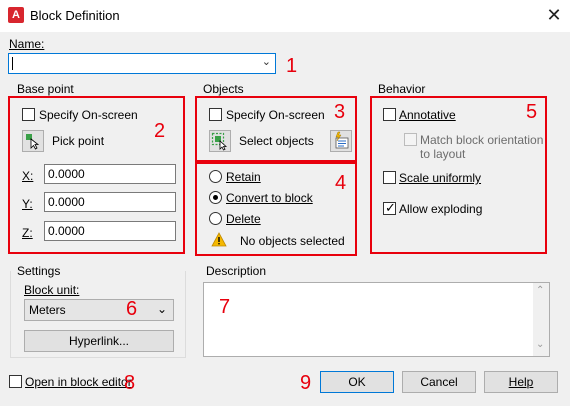 Image resolution: width=570 pixels, height=406 pixels. I want to click on title-bar: A Block Definition ✕, so click(285, 16).